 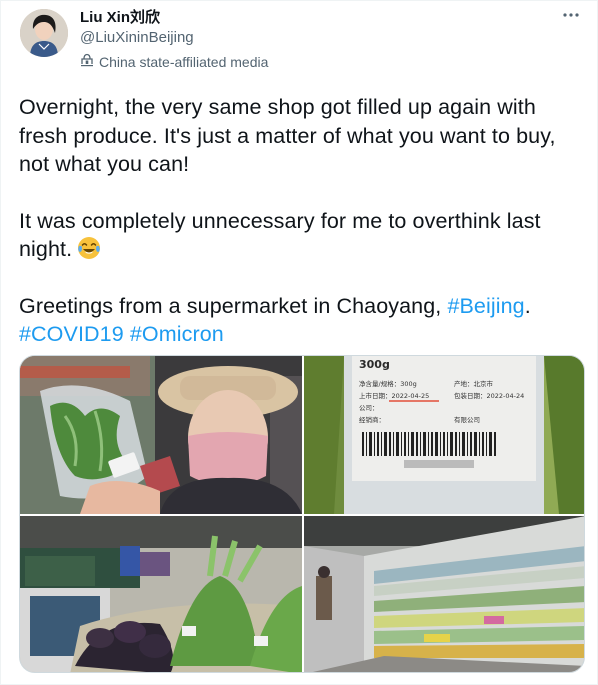 I want to click on label-weight: 300g, so click(x=374, y=364).